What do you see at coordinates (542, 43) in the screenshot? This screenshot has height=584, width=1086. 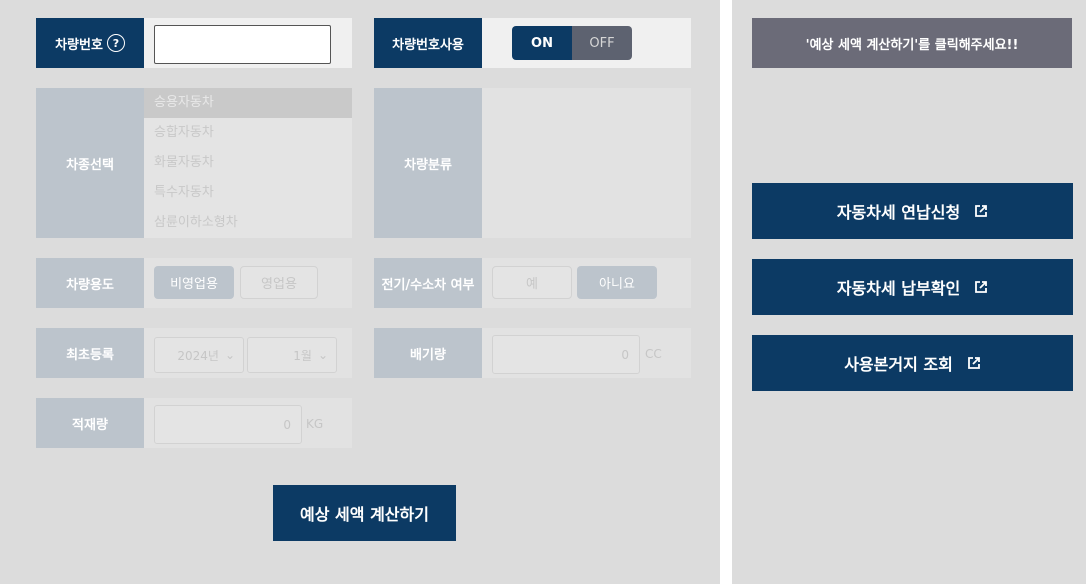 I see `toggle-on-button: ON` at bounding box center [542, 43].